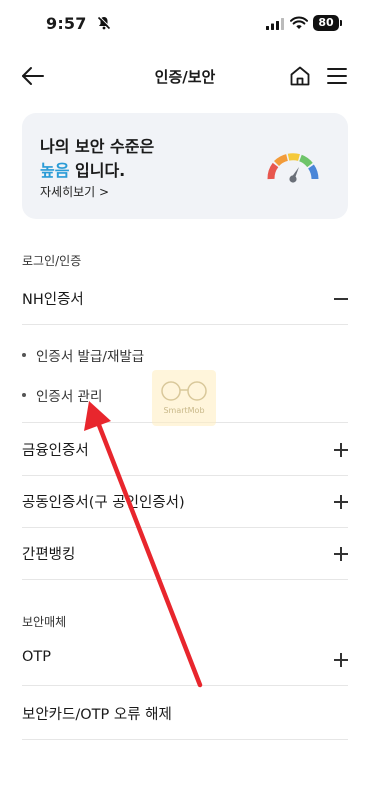  I want to click on sub-item-label: 인증서 관리, so click(69, 397).